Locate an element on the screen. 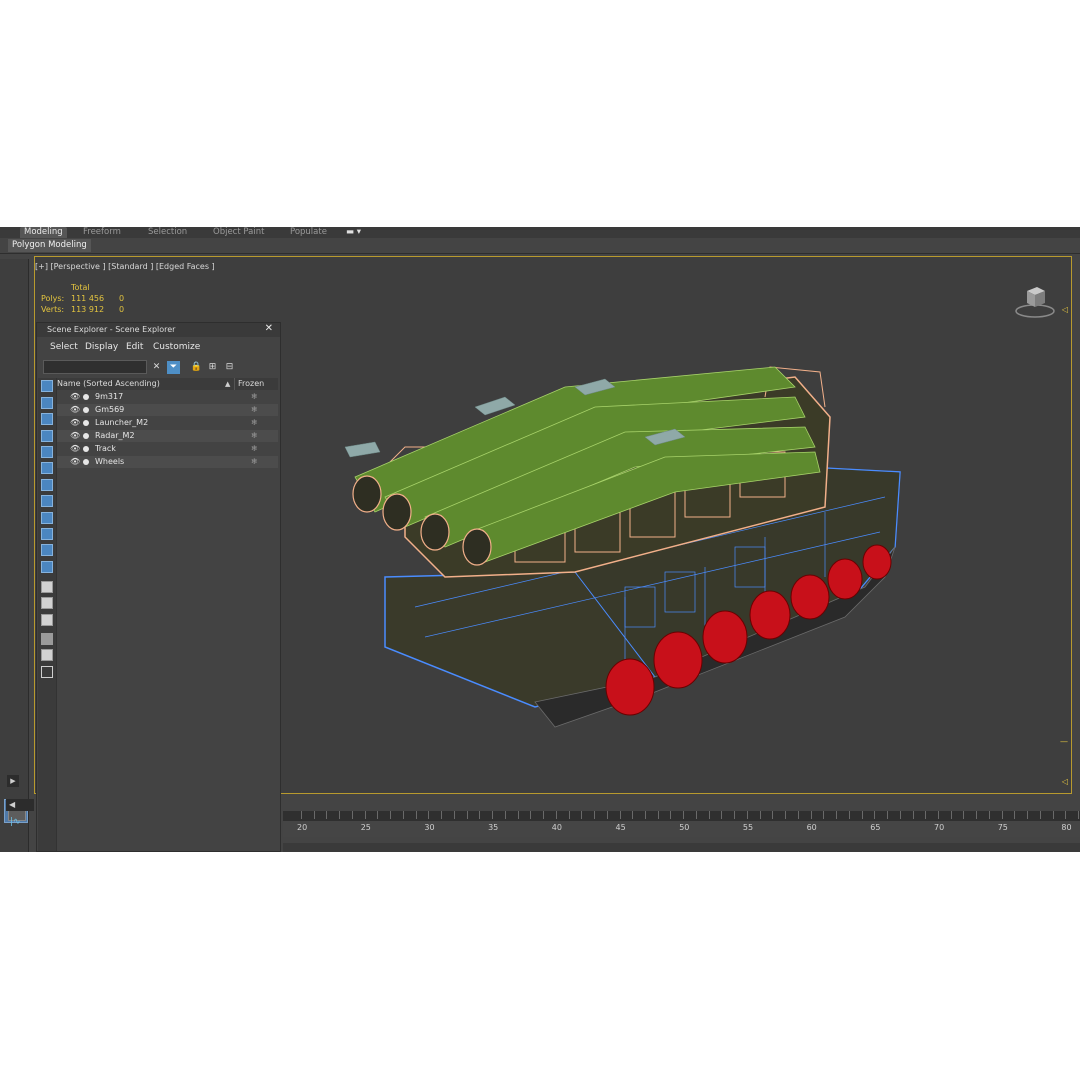 This screenshot has height=1080, width=1080. tab-freeform: Freeform is located at coordinates (102, 232).